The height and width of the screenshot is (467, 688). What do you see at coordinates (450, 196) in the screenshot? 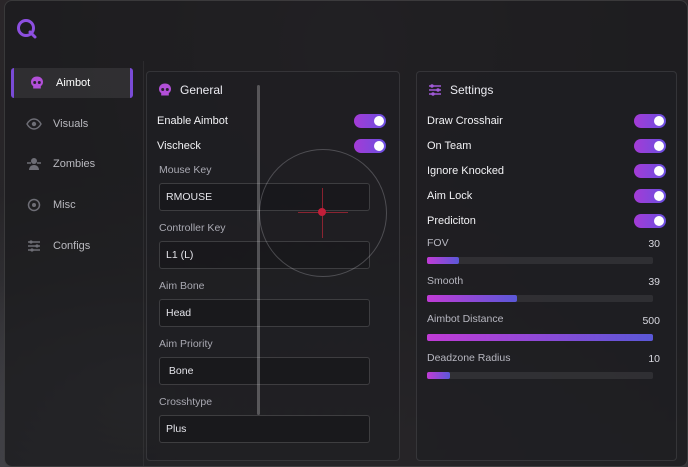
I see `aim-lock-label: Aim Lock` at bounding box center [450, 196].